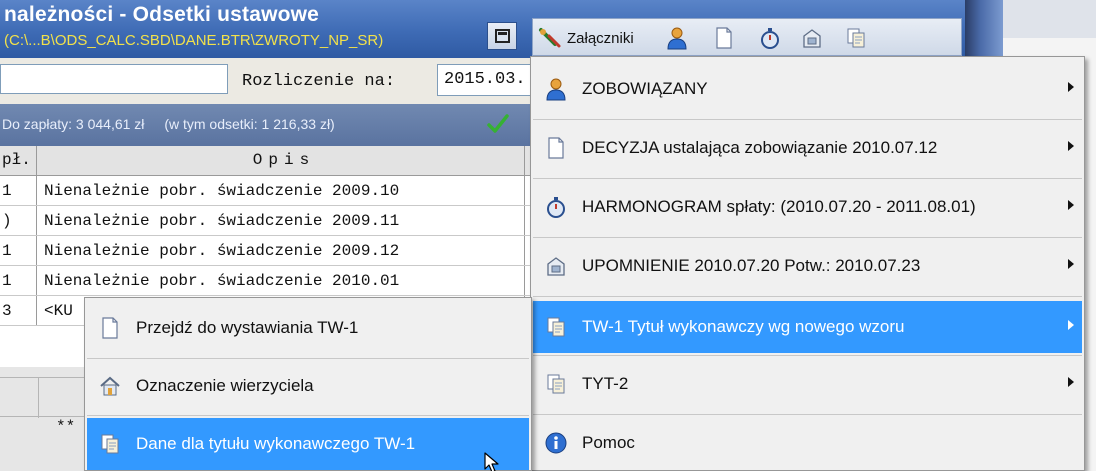  I want to click on window-title: należności - Odsetki ustawowe, so click(162, 14).